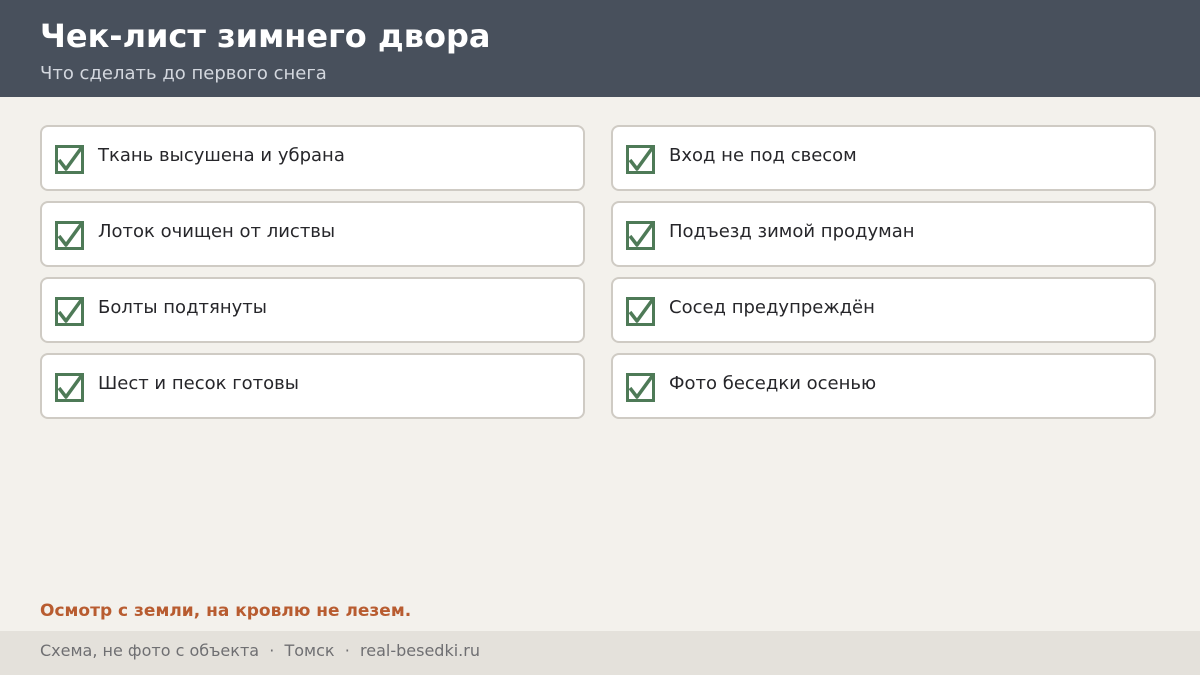 The height and width of the screenshot is (675, 1200). I want to click on checklist-item: Лоток очищен от листвы, so click(312, 234).